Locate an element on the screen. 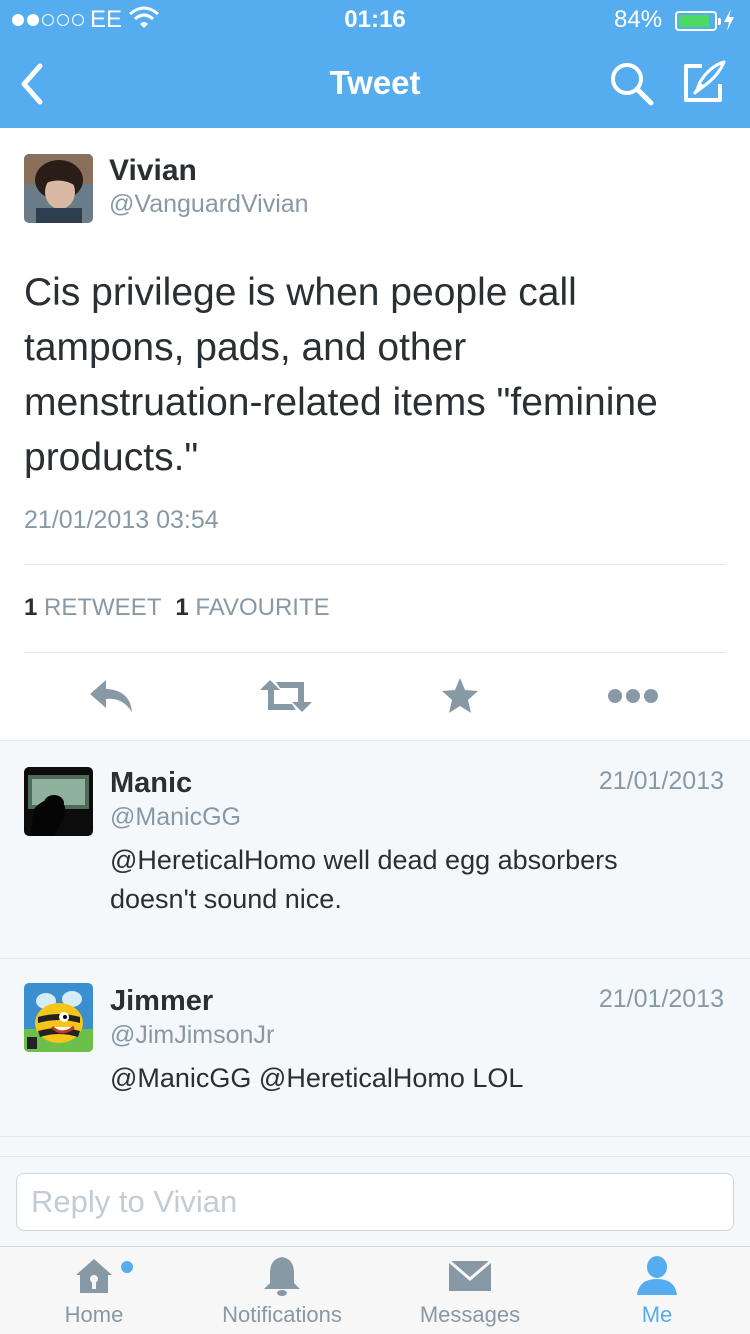 The height and width of the screenshot is (1334, 750). favourite-label: FAVOURITE is located at coordinates (262, 607).